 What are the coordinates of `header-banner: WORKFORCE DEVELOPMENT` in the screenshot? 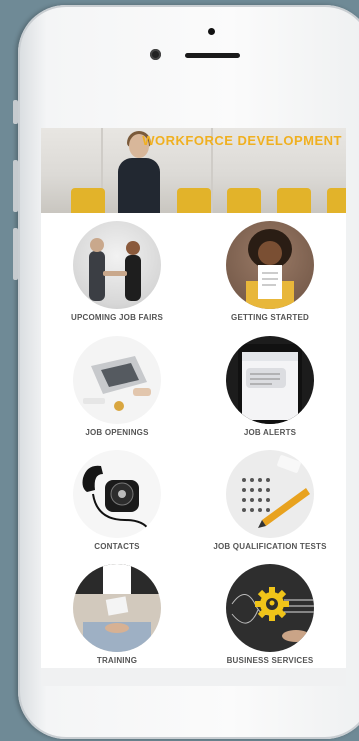 It's located at (193, 170).